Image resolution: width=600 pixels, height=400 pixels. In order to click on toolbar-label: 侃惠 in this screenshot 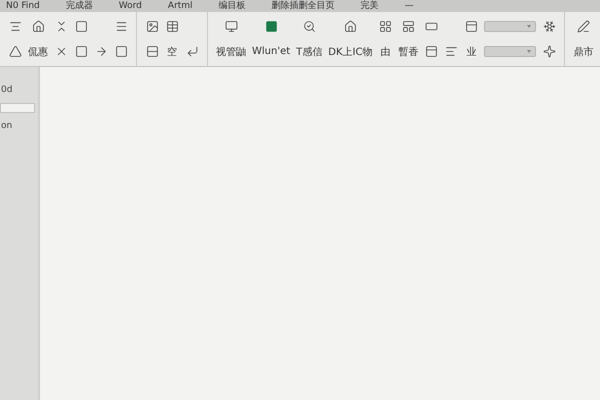, I will do `click(38, 51)`.